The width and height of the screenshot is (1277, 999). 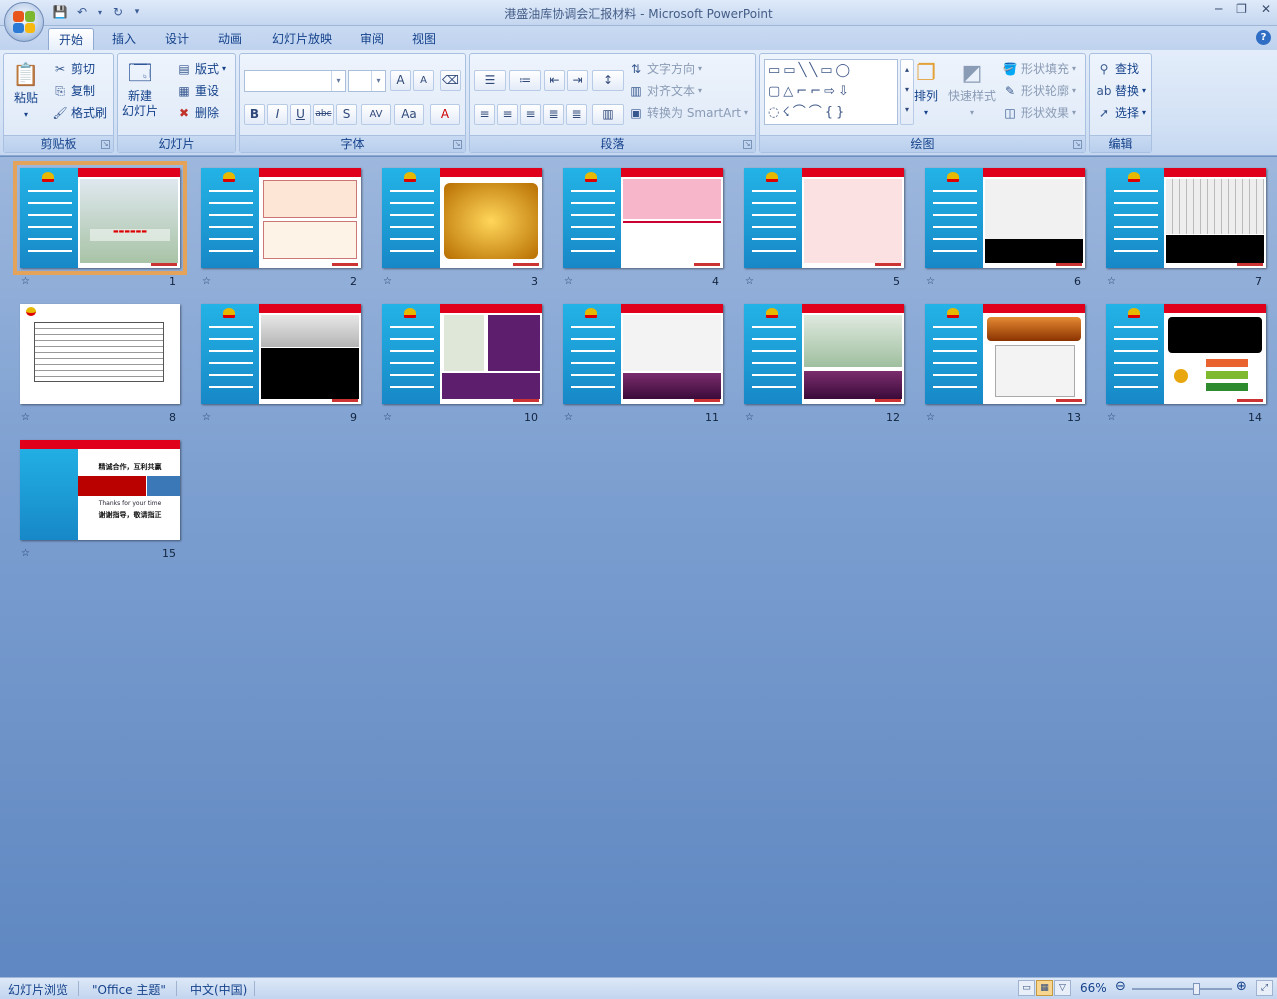 What do you see at coordinates (79, 112) in the screenshot?
I see `format-painter-button: 🖌 格式刷` at bounding box center [79, 112].